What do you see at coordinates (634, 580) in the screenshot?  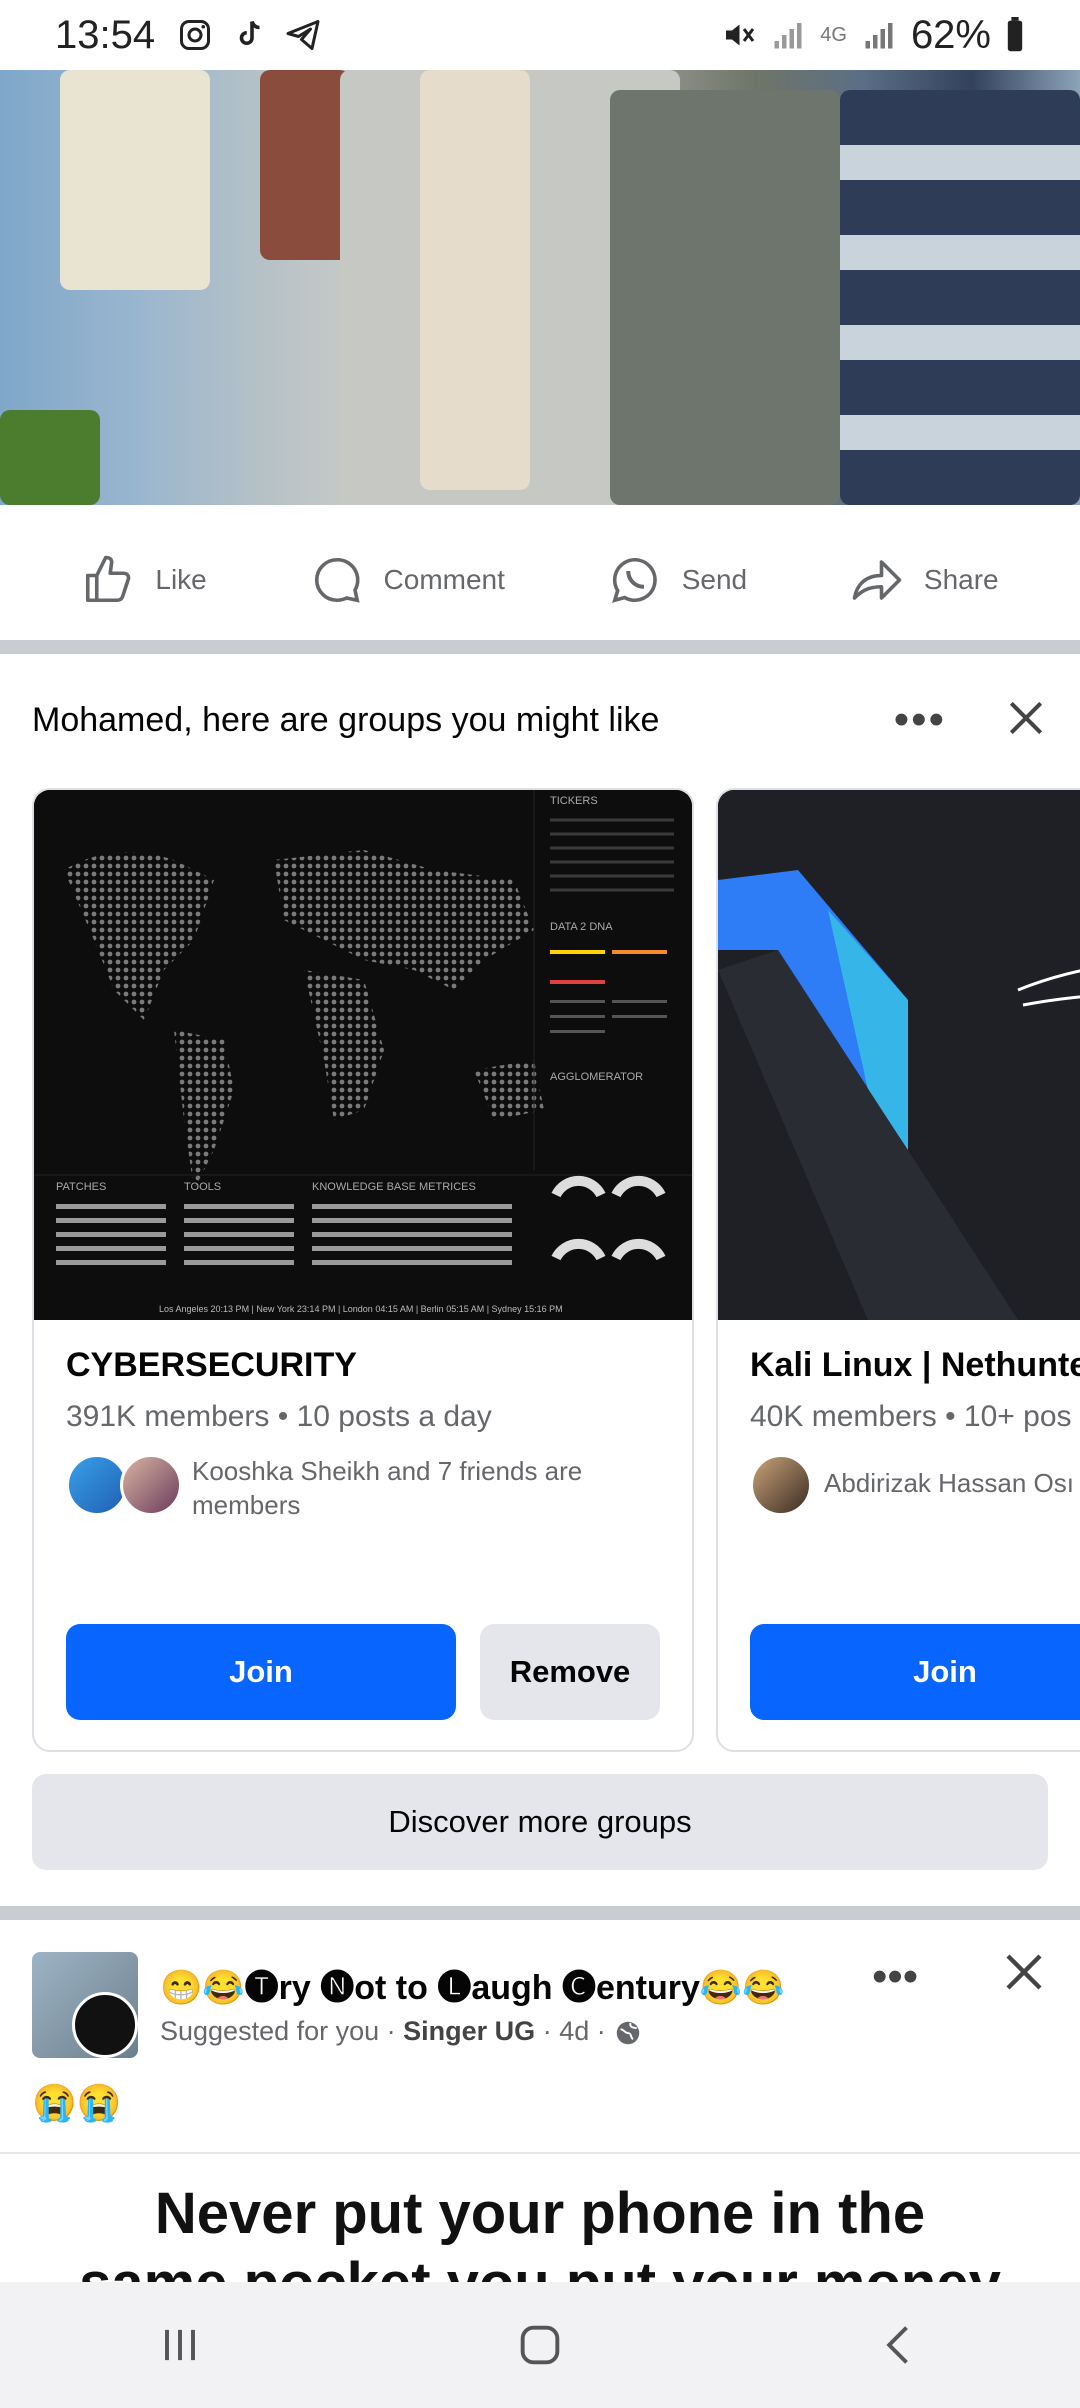 I see `whatsapp-icon` at bounding box center [634, 580].